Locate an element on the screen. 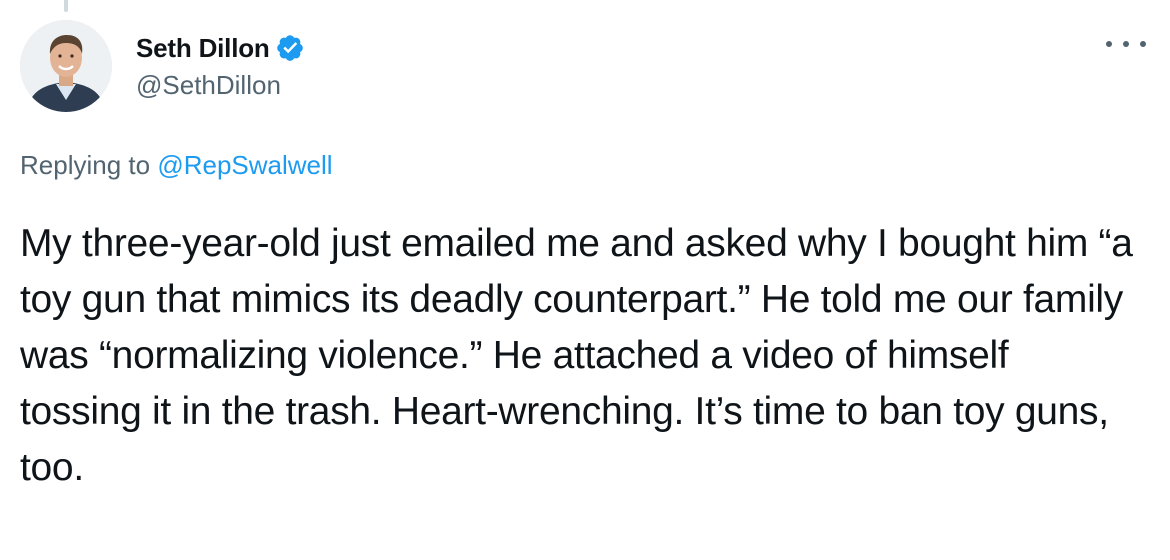 Image resolution: width=1170 pixels, height=560 pixels. verified-badge-icon is located at coordinates (290, 48).